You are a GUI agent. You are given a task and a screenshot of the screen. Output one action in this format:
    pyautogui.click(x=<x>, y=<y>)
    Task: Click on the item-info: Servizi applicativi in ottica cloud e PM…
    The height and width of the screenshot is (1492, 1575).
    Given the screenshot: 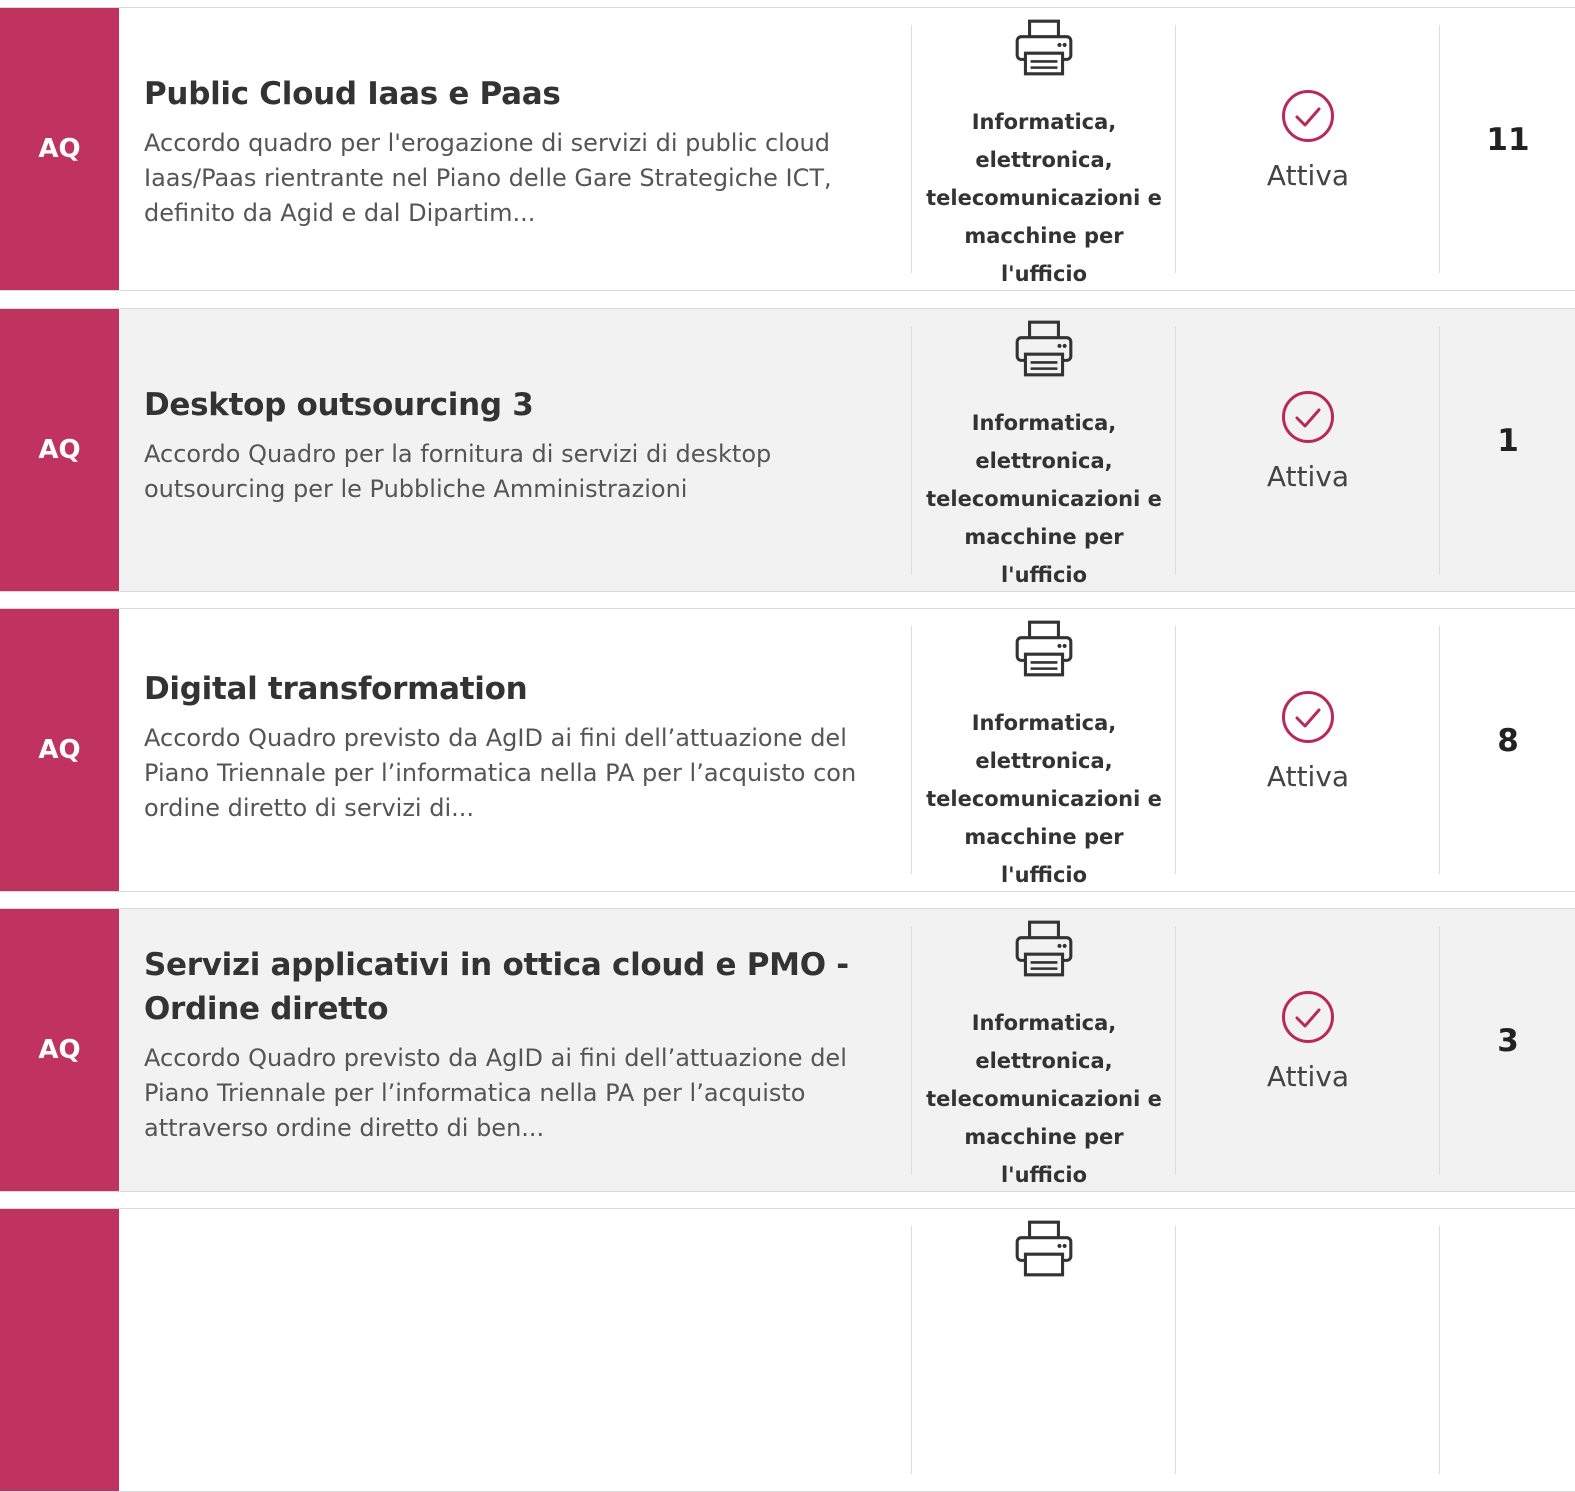 What is the action you would take?
    pyautogui.click(x=519, y=1044)
    